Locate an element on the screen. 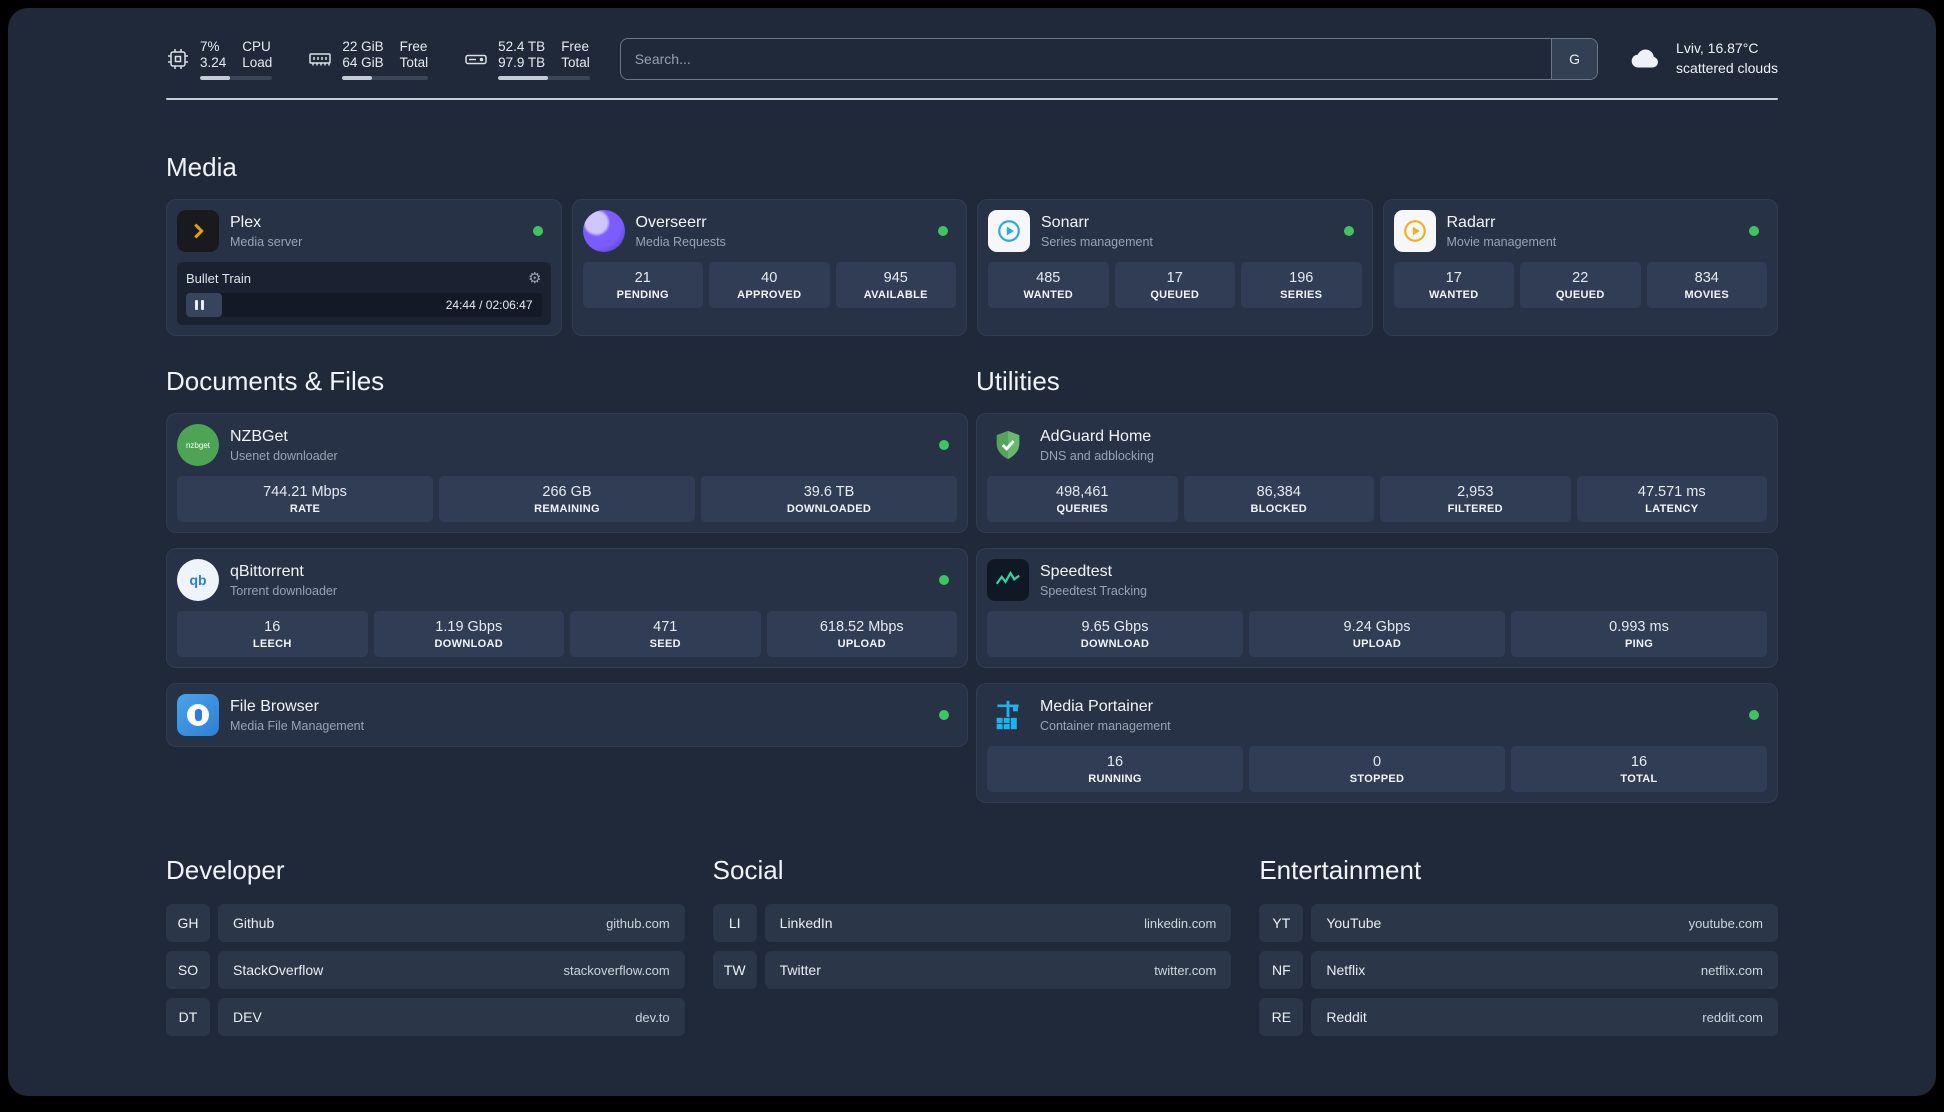  stats-row: 16 RUNNING 0 STOPPED 16 TOTAL is located at coordinates (1377, 769).